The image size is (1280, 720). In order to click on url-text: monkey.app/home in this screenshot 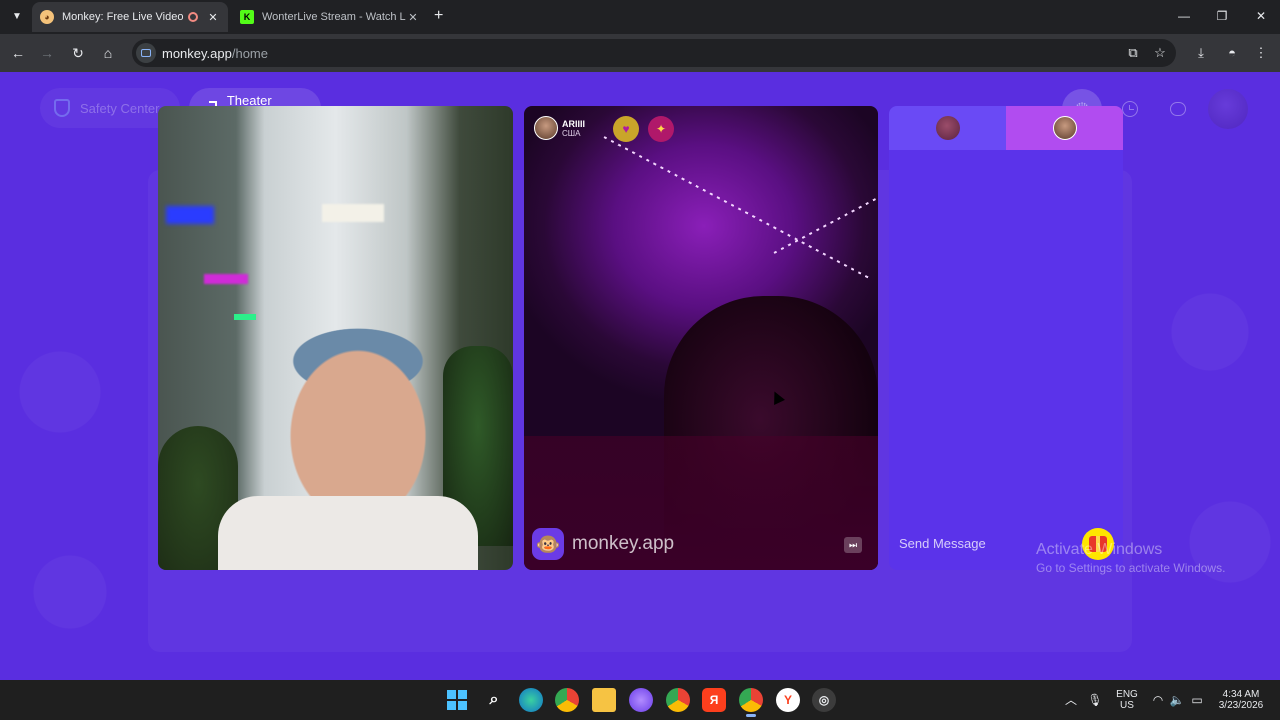, I will do `click(215, 53)`.